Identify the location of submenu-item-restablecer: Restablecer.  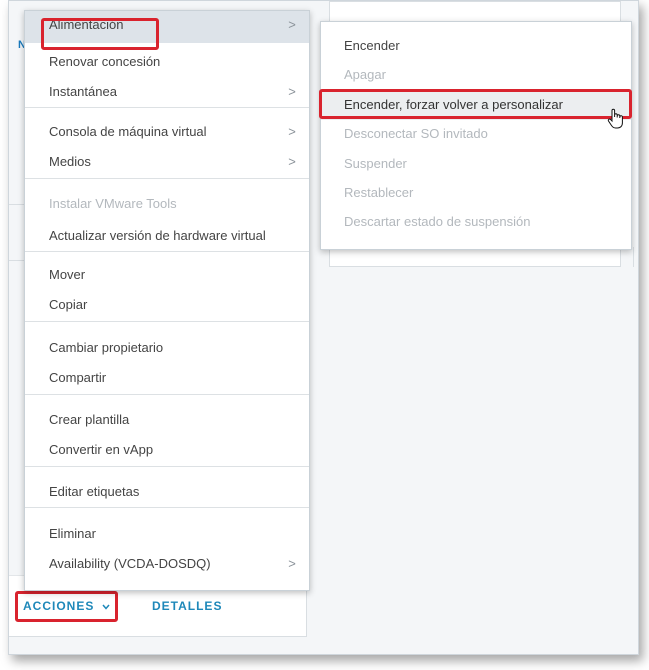
(476, 193).